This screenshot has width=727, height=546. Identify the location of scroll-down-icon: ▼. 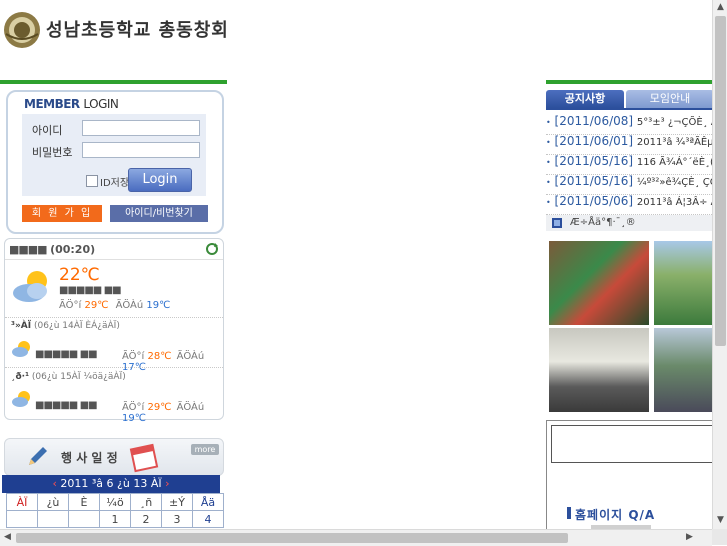
(720, 520).